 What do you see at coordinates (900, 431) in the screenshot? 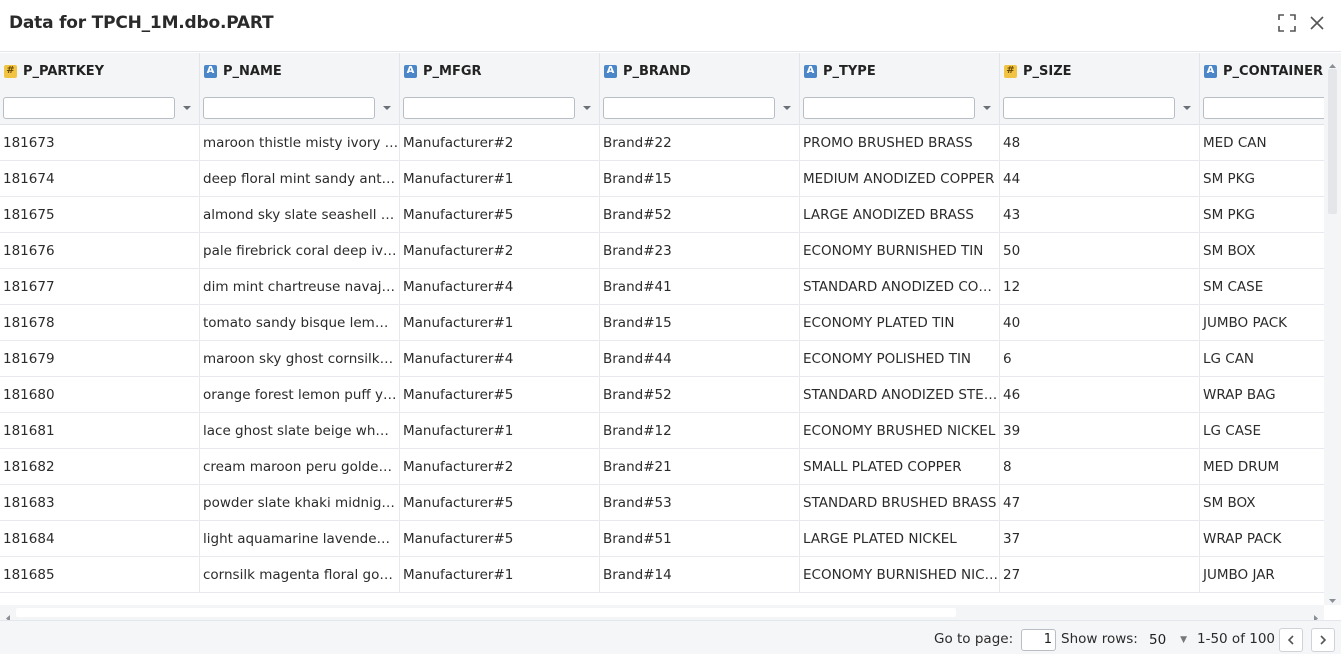
I see `cell-p_type: ECONOMY BRUSHED NICKEL` at bounding box center [900, 431].